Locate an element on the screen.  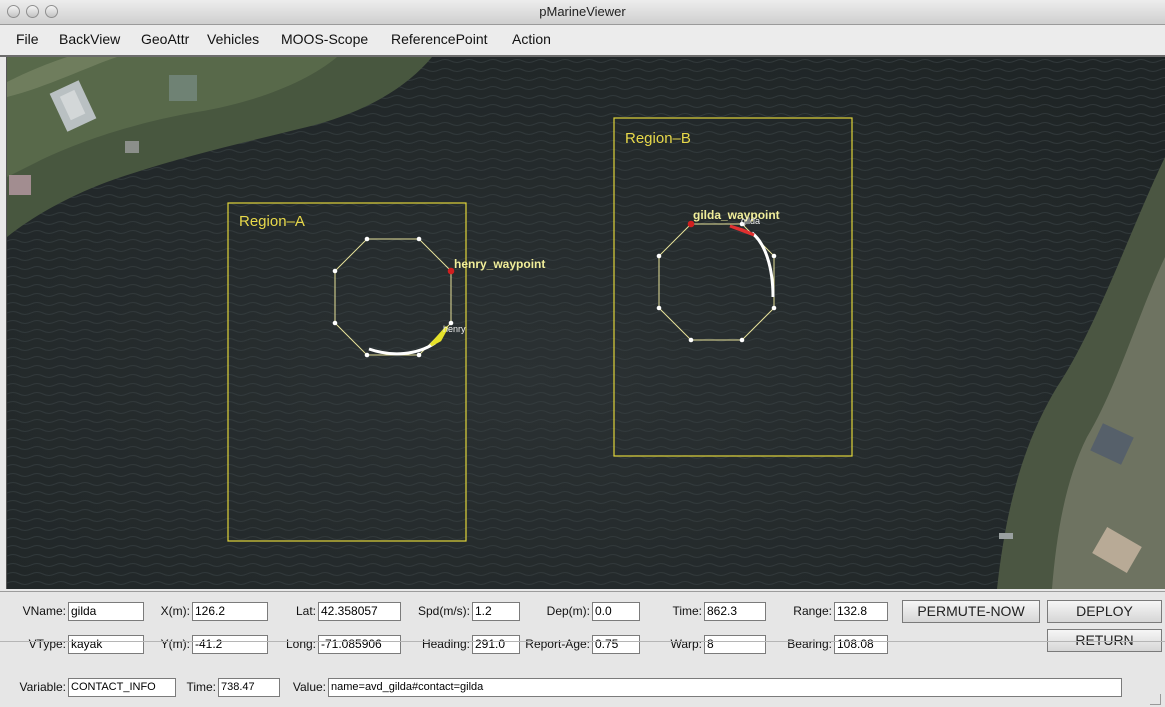
dep-field: 0.0 is located at coordinates (616, 611).